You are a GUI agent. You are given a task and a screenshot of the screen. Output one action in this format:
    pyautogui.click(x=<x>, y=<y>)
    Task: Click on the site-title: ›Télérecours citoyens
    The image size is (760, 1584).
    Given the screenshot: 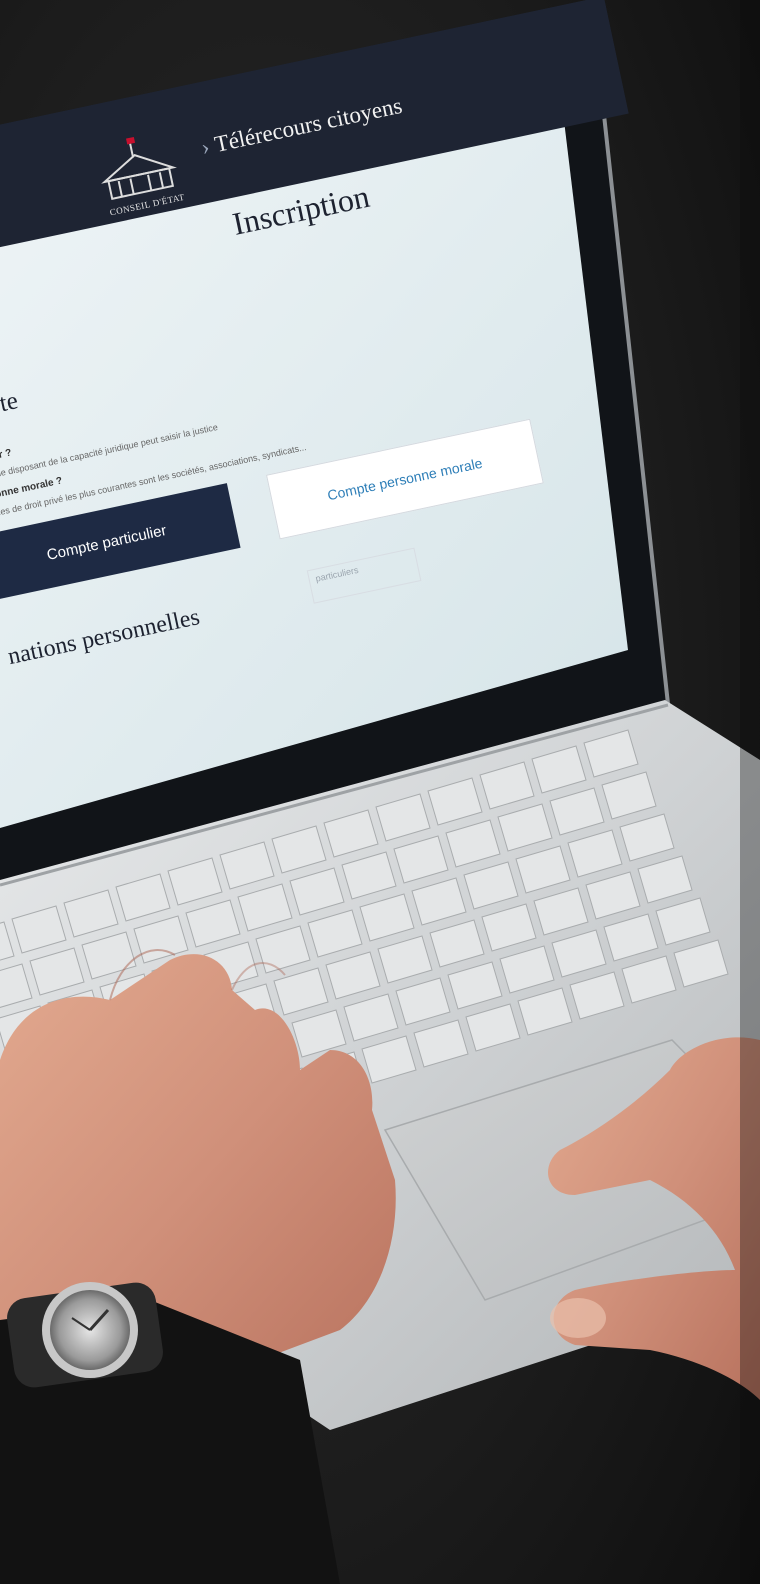 What is the action you would take?
    pyautogui.click(x=302, y=127)
    